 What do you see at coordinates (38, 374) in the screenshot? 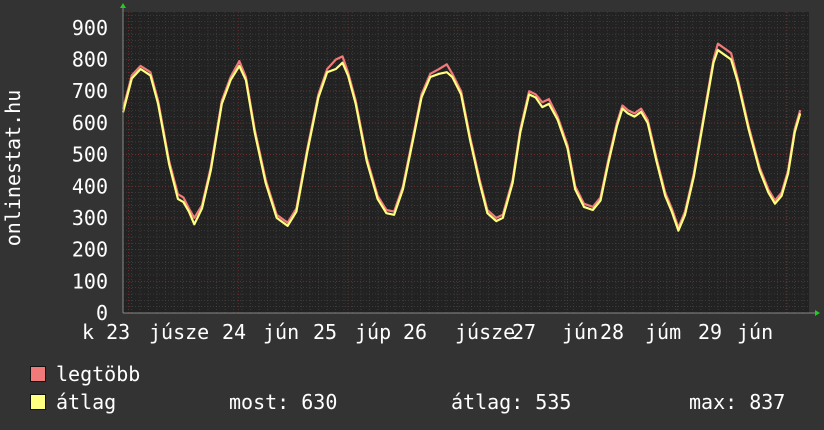
I see `legend-swatch-max` at bounding box center [38, 374].